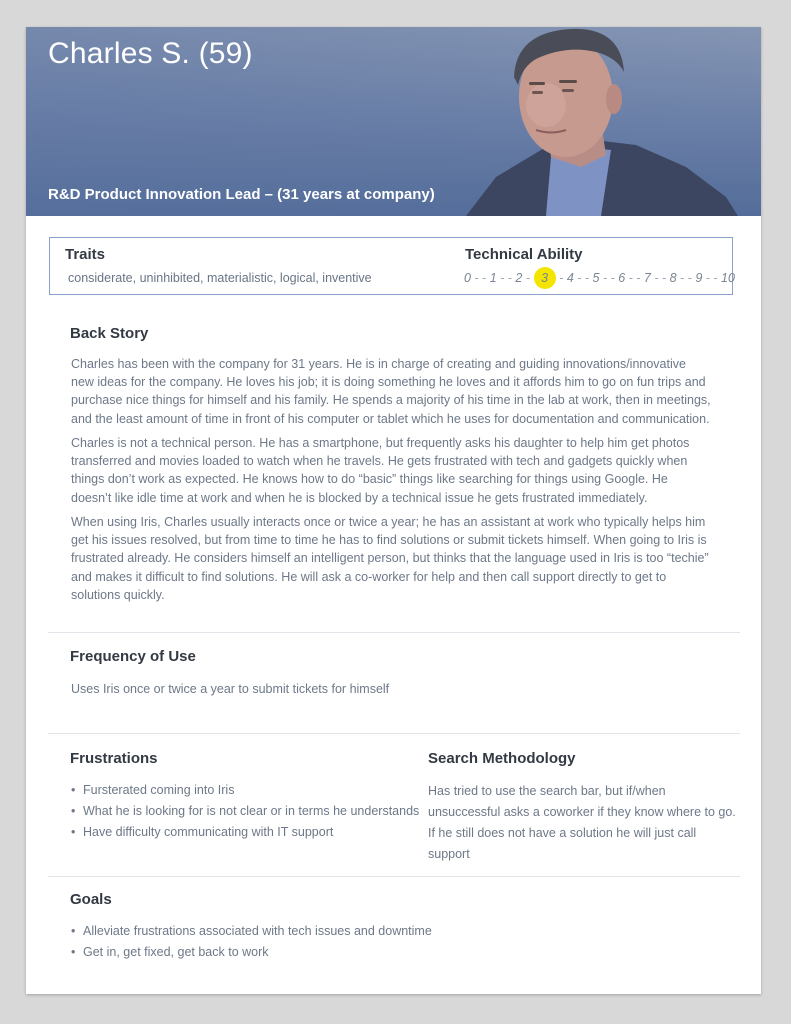 This screenshot has width=791, height=1024. What do you see at coordinates (519, 278) in the screenshot?
I see `scale-value: 2` at bounding box center [519, 278].